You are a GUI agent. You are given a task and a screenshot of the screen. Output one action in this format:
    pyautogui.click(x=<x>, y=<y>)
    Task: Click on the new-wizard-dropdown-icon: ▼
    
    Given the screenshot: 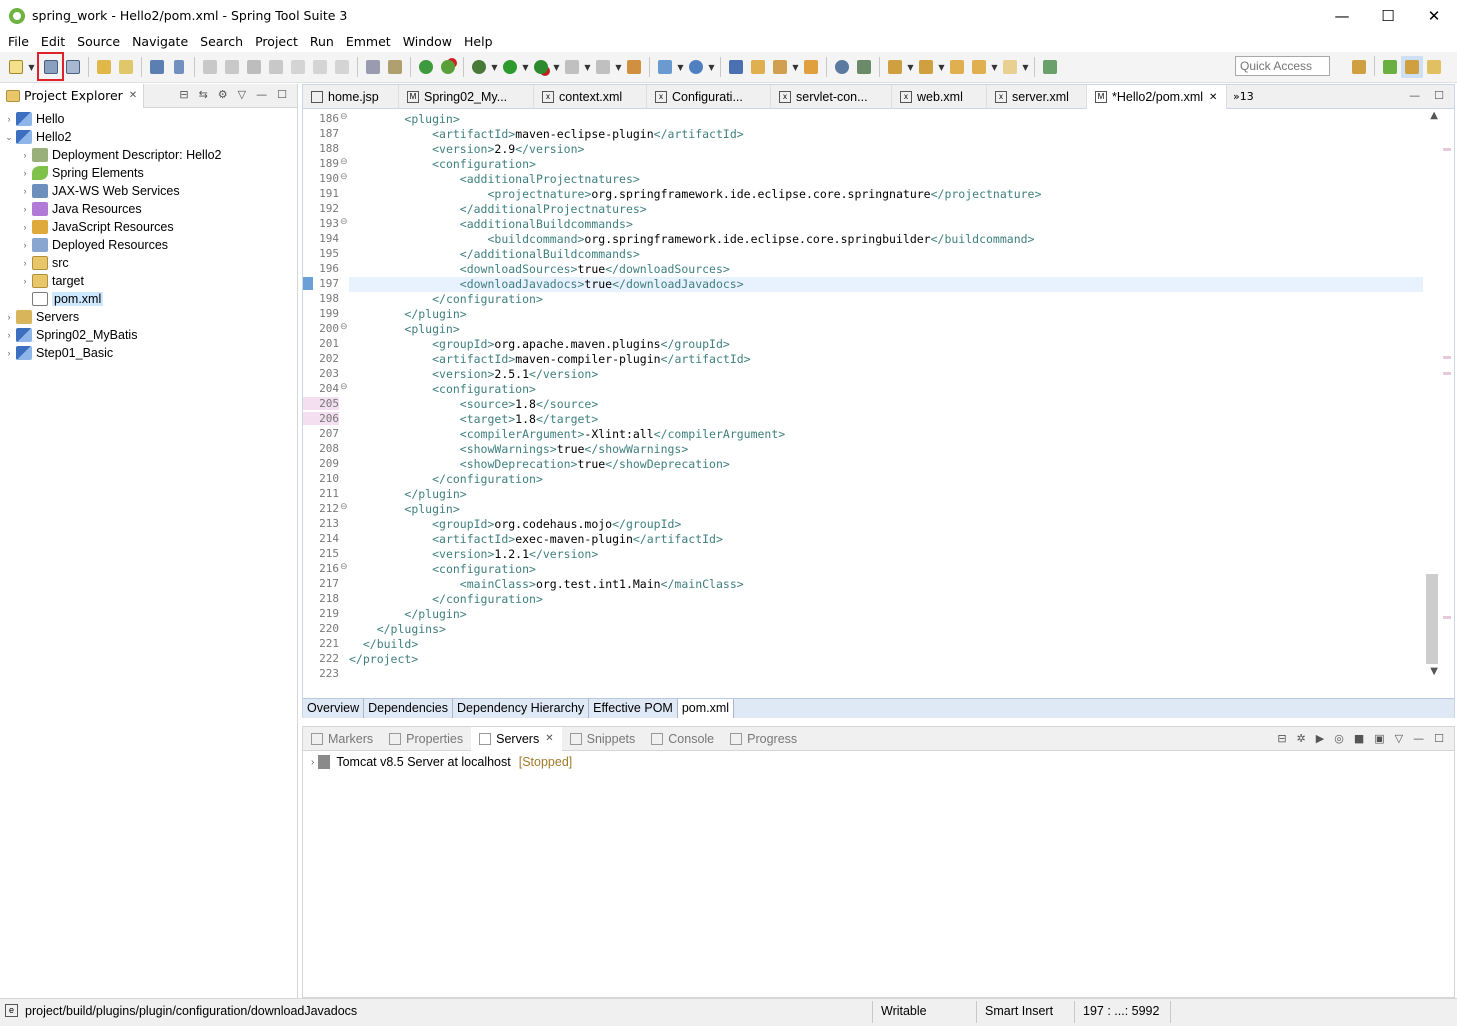 What is the action you would take?
    pyautogui.click(x=680, y=67)
    